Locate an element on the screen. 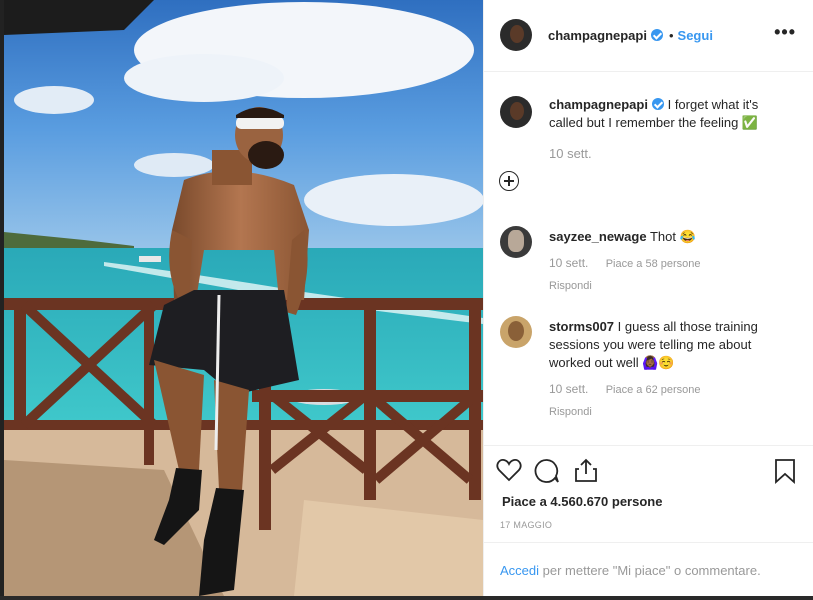  post-header: champagnepapi • Segui ••• is located at coordinates (648, 36).